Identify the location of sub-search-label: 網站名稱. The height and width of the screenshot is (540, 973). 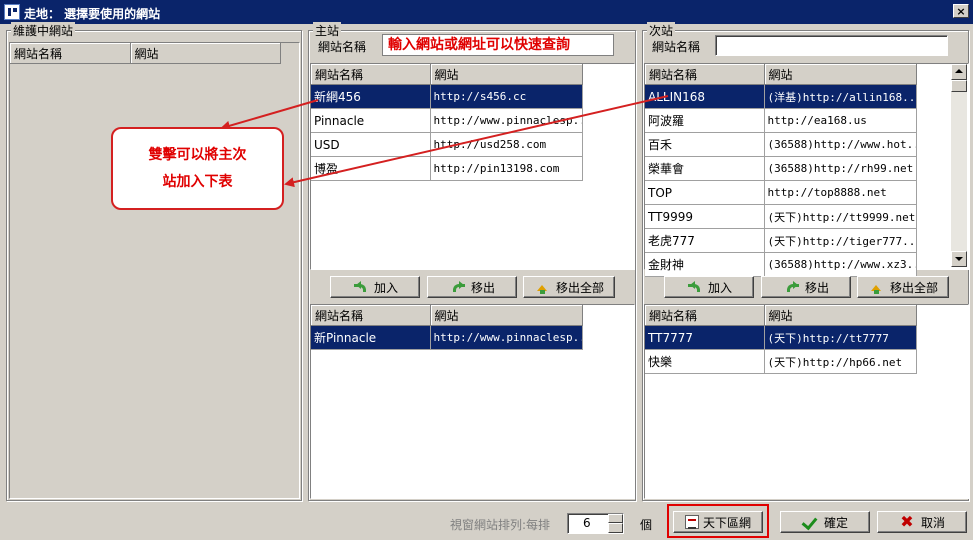
(676, 47).